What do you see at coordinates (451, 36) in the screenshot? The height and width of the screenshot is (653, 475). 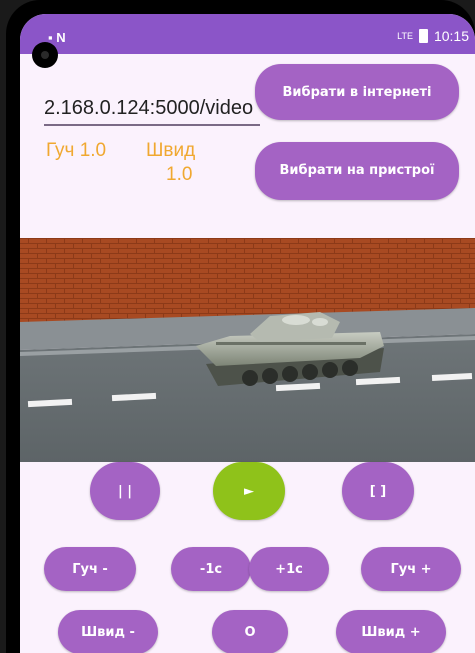 I see `clock: 10:15` at bounding box center [451, 36].